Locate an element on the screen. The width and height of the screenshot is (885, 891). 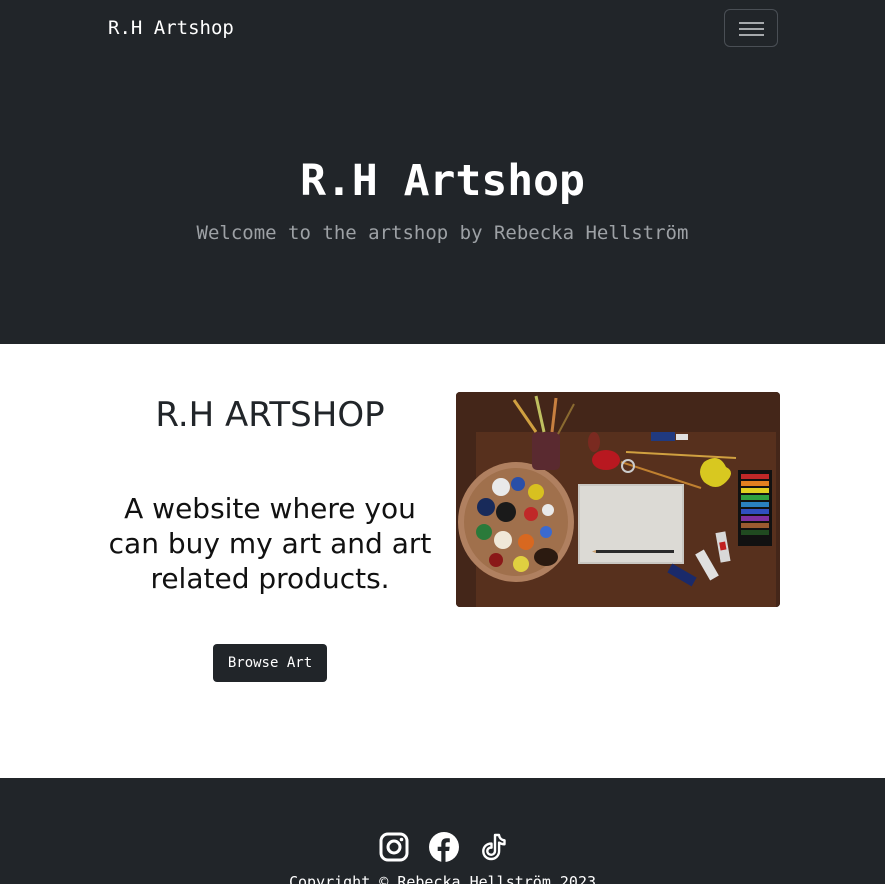
footer: Copyright © Rebecka Hellström 2023 is located at coordinates (442, 834).